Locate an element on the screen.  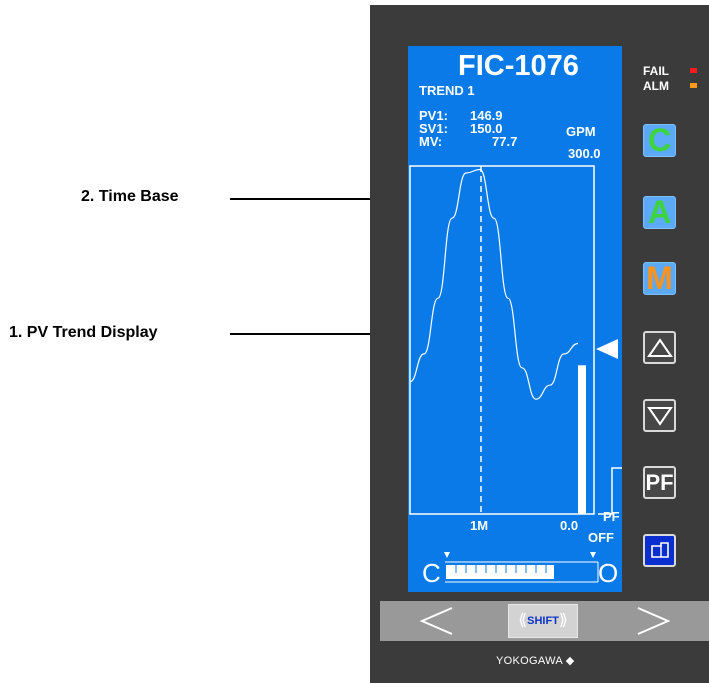
manual-mode-label: M is located at coordinates (659, 278).